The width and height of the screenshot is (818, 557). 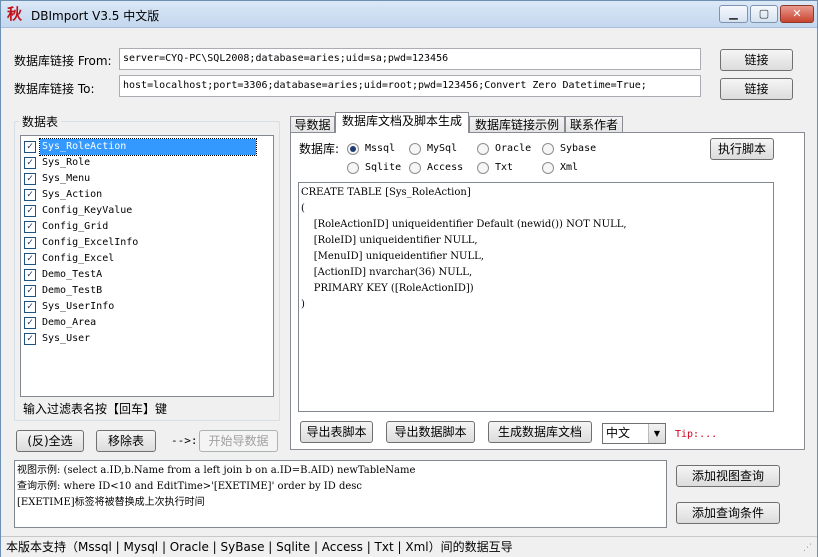 I want to click on window-title: DBImport V3.5 中文版, so click(x=95, y=16).